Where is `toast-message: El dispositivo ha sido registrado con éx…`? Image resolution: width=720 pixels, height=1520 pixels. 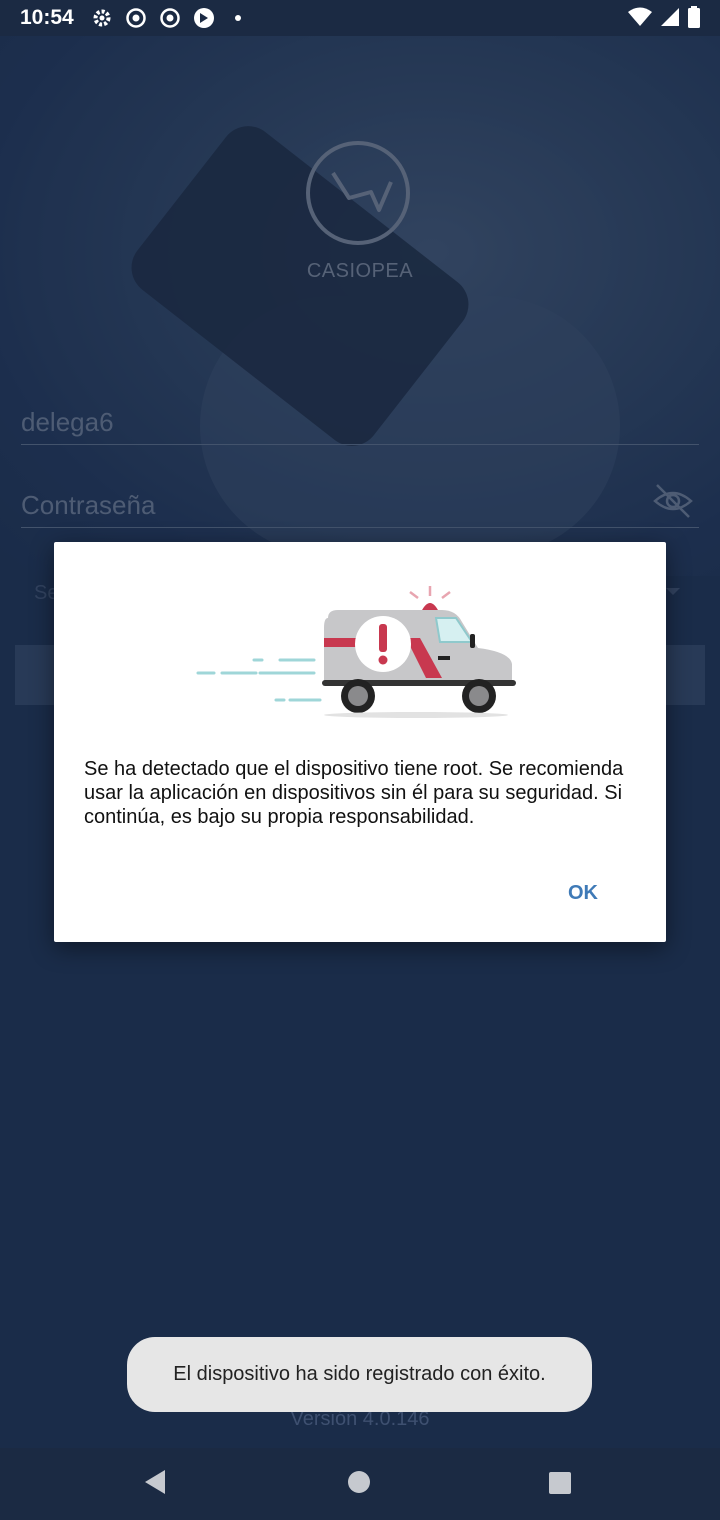 toast-message: El dispositivo ha sido registrado con éx… is located at coordinates (359, 1374).